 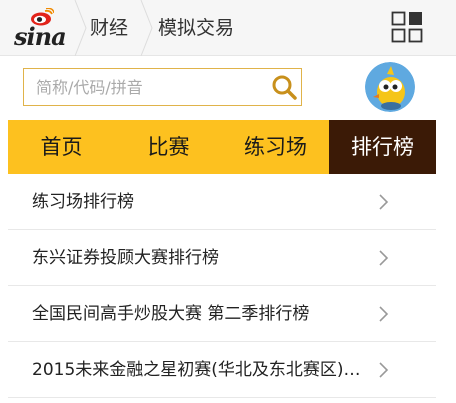 I want to click on list-item-national-contest-ranking: 全国民间高手炒股大赛 第二季排行榜, so click(x=222, y=314).